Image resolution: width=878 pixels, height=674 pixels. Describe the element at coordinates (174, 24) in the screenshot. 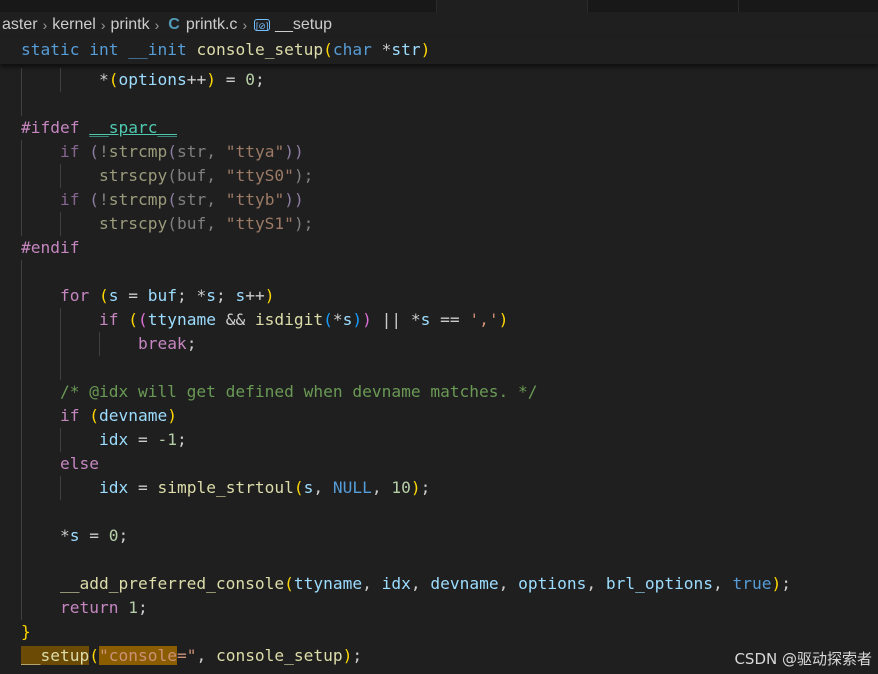

I see `c-file-icon: C` at that location.